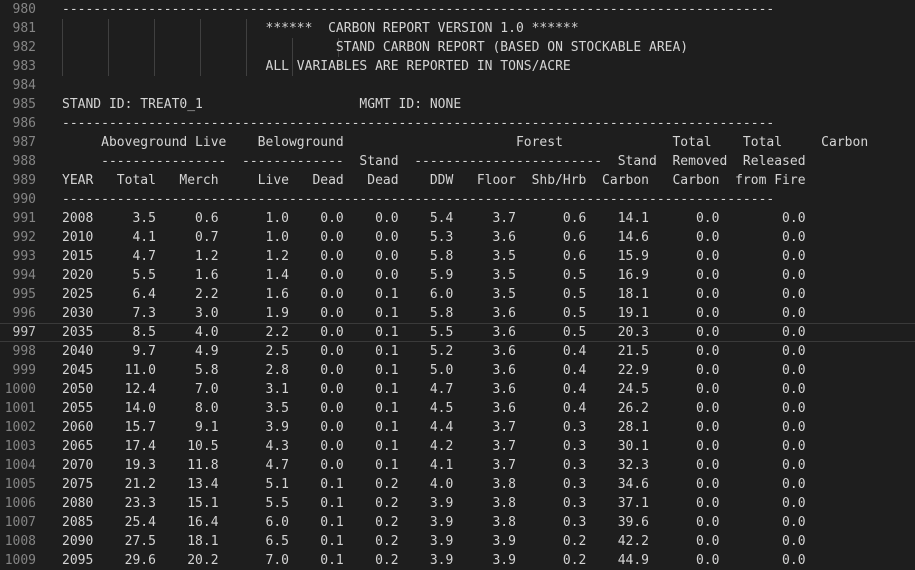  I want to click on line-number: 1006, so click(20, 503).